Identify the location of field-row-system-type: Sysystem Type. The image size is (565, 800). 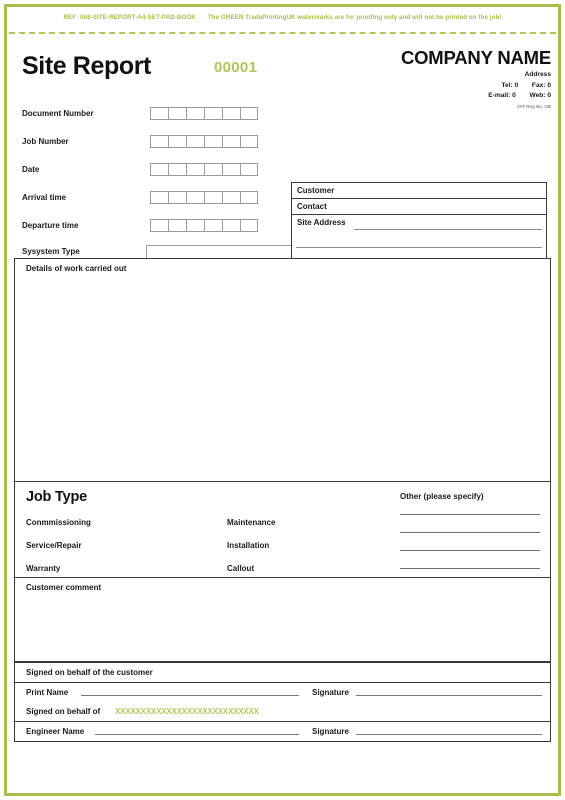
(162, 251).